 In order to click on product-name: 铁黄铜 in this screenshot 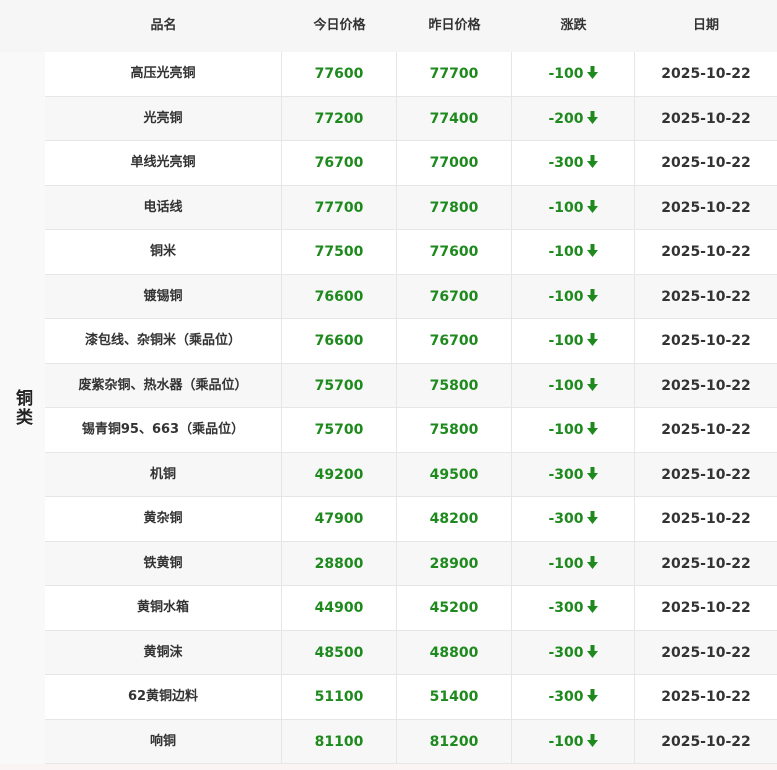, I will do `click(163, 563)`.